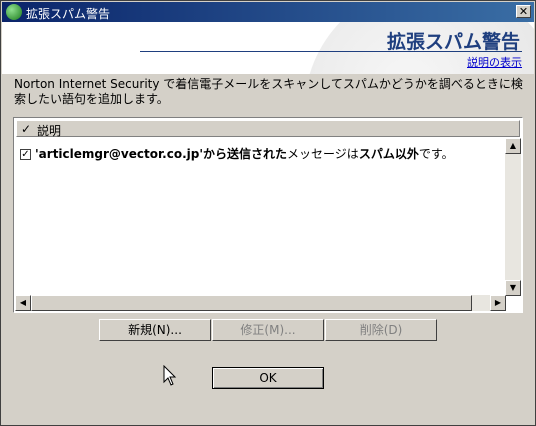 The height and width of the screenshot is (426, 536). What do you see at coordinates (323, 154) in the screenshot?
I see `rule-text-message: メッセージは` at bounding box center [323, 154].